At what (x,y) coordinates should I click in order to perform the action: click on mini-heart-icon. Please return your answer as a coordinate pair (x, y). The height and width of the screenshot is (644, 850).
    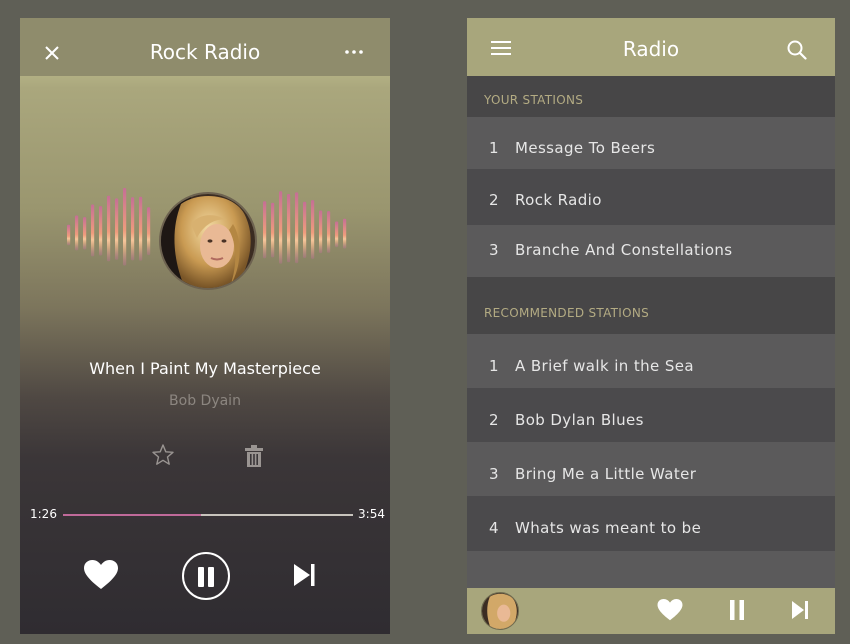
    Looking at the image, I should click on (670, 610).